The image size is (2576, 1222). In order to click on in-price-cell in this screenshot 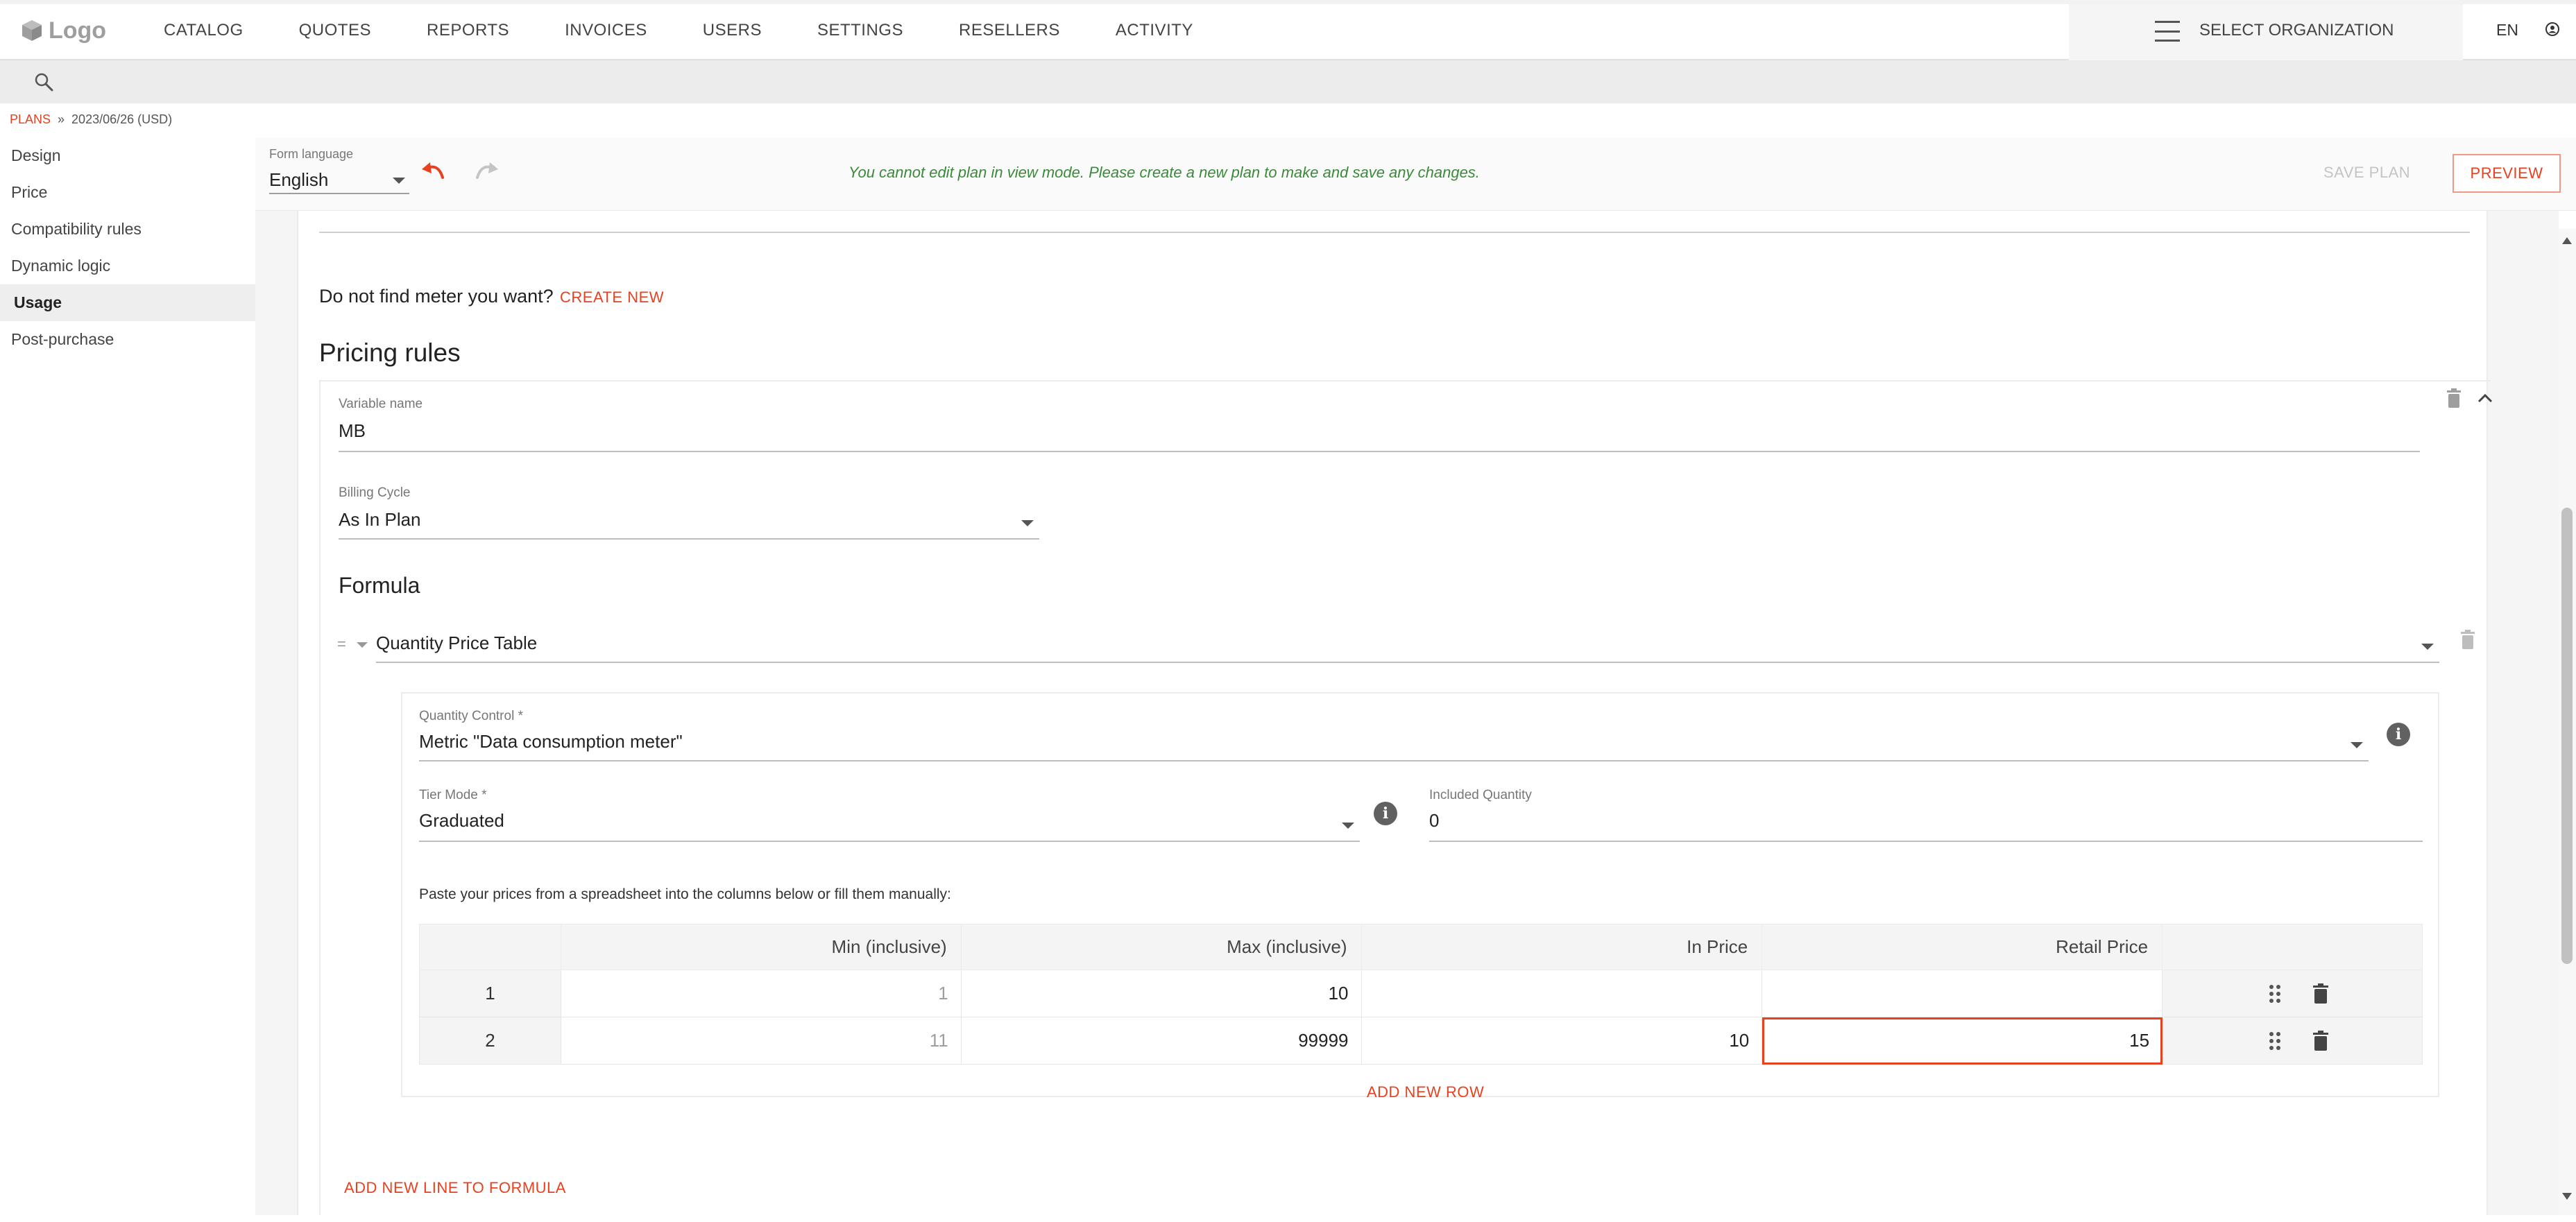, I will do `click(1561, 993)`.